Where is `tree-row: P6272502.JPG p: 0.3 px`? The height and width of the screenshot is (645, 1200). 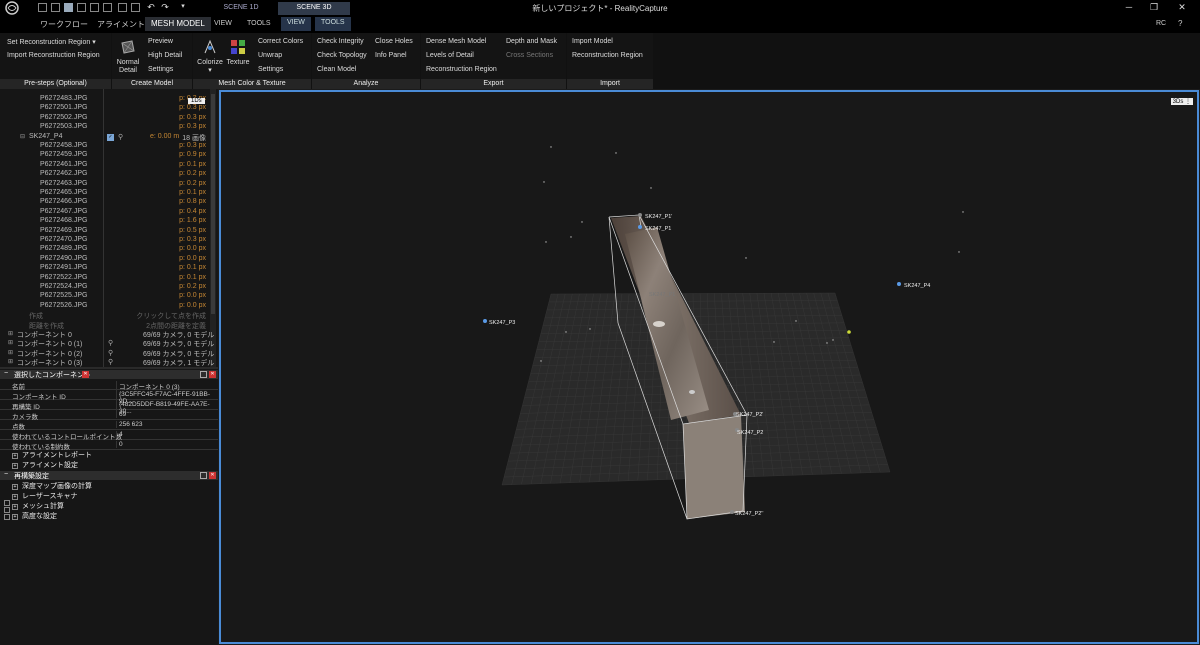
tree-row: P6272502.JPG p: 0.3 px is located at coordinates (105, 118).